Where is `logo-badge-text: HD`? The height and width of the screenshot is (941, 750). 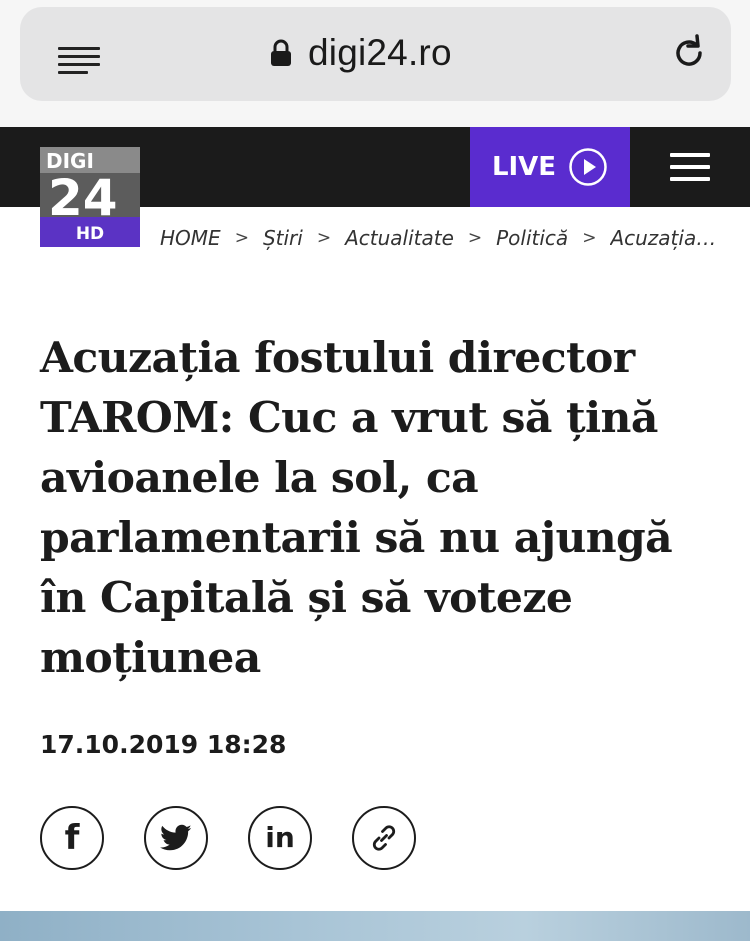 logo-badge-text: HD is located at coordinates (90, 234).